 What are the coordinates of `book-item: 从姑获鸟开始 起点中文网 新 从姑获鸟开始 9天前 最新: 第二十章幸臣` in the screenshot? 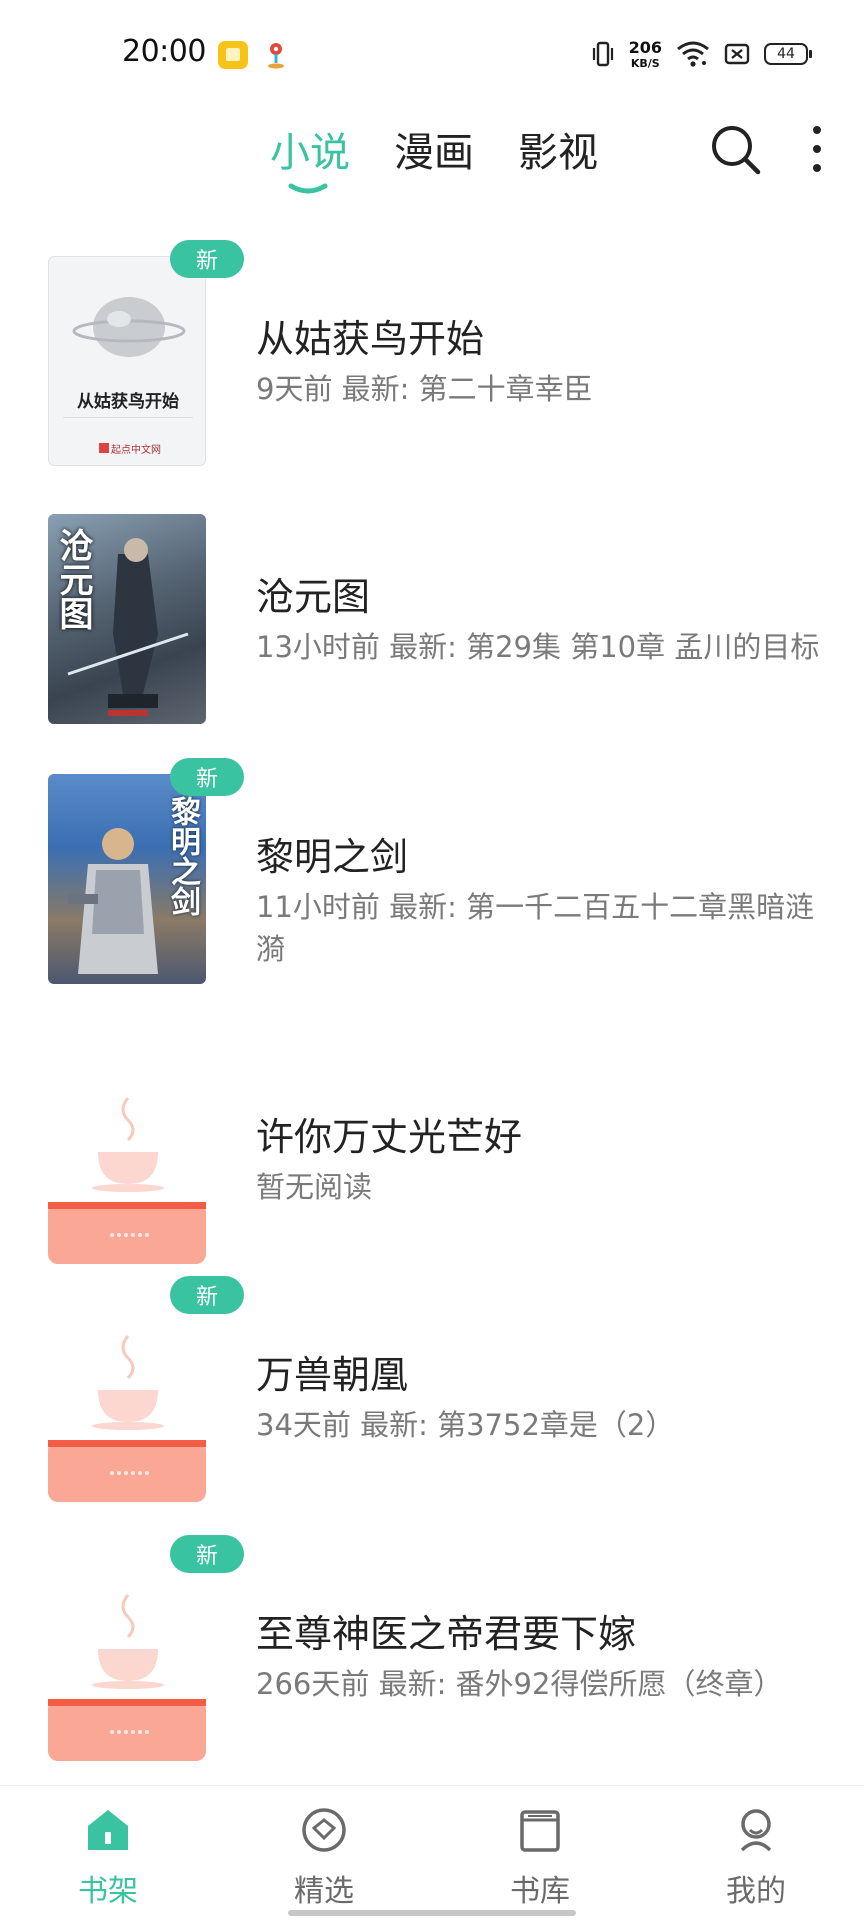 It's located at (432, 355).